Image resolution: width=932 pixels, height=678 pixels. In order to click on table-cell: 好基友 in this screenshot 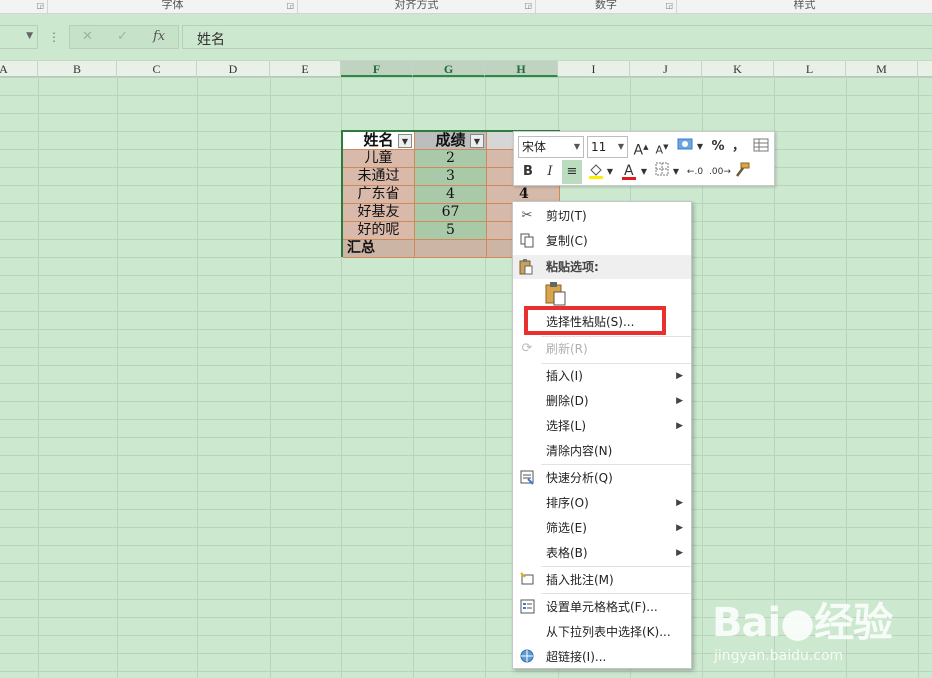, I will do `click(379, 213)`.